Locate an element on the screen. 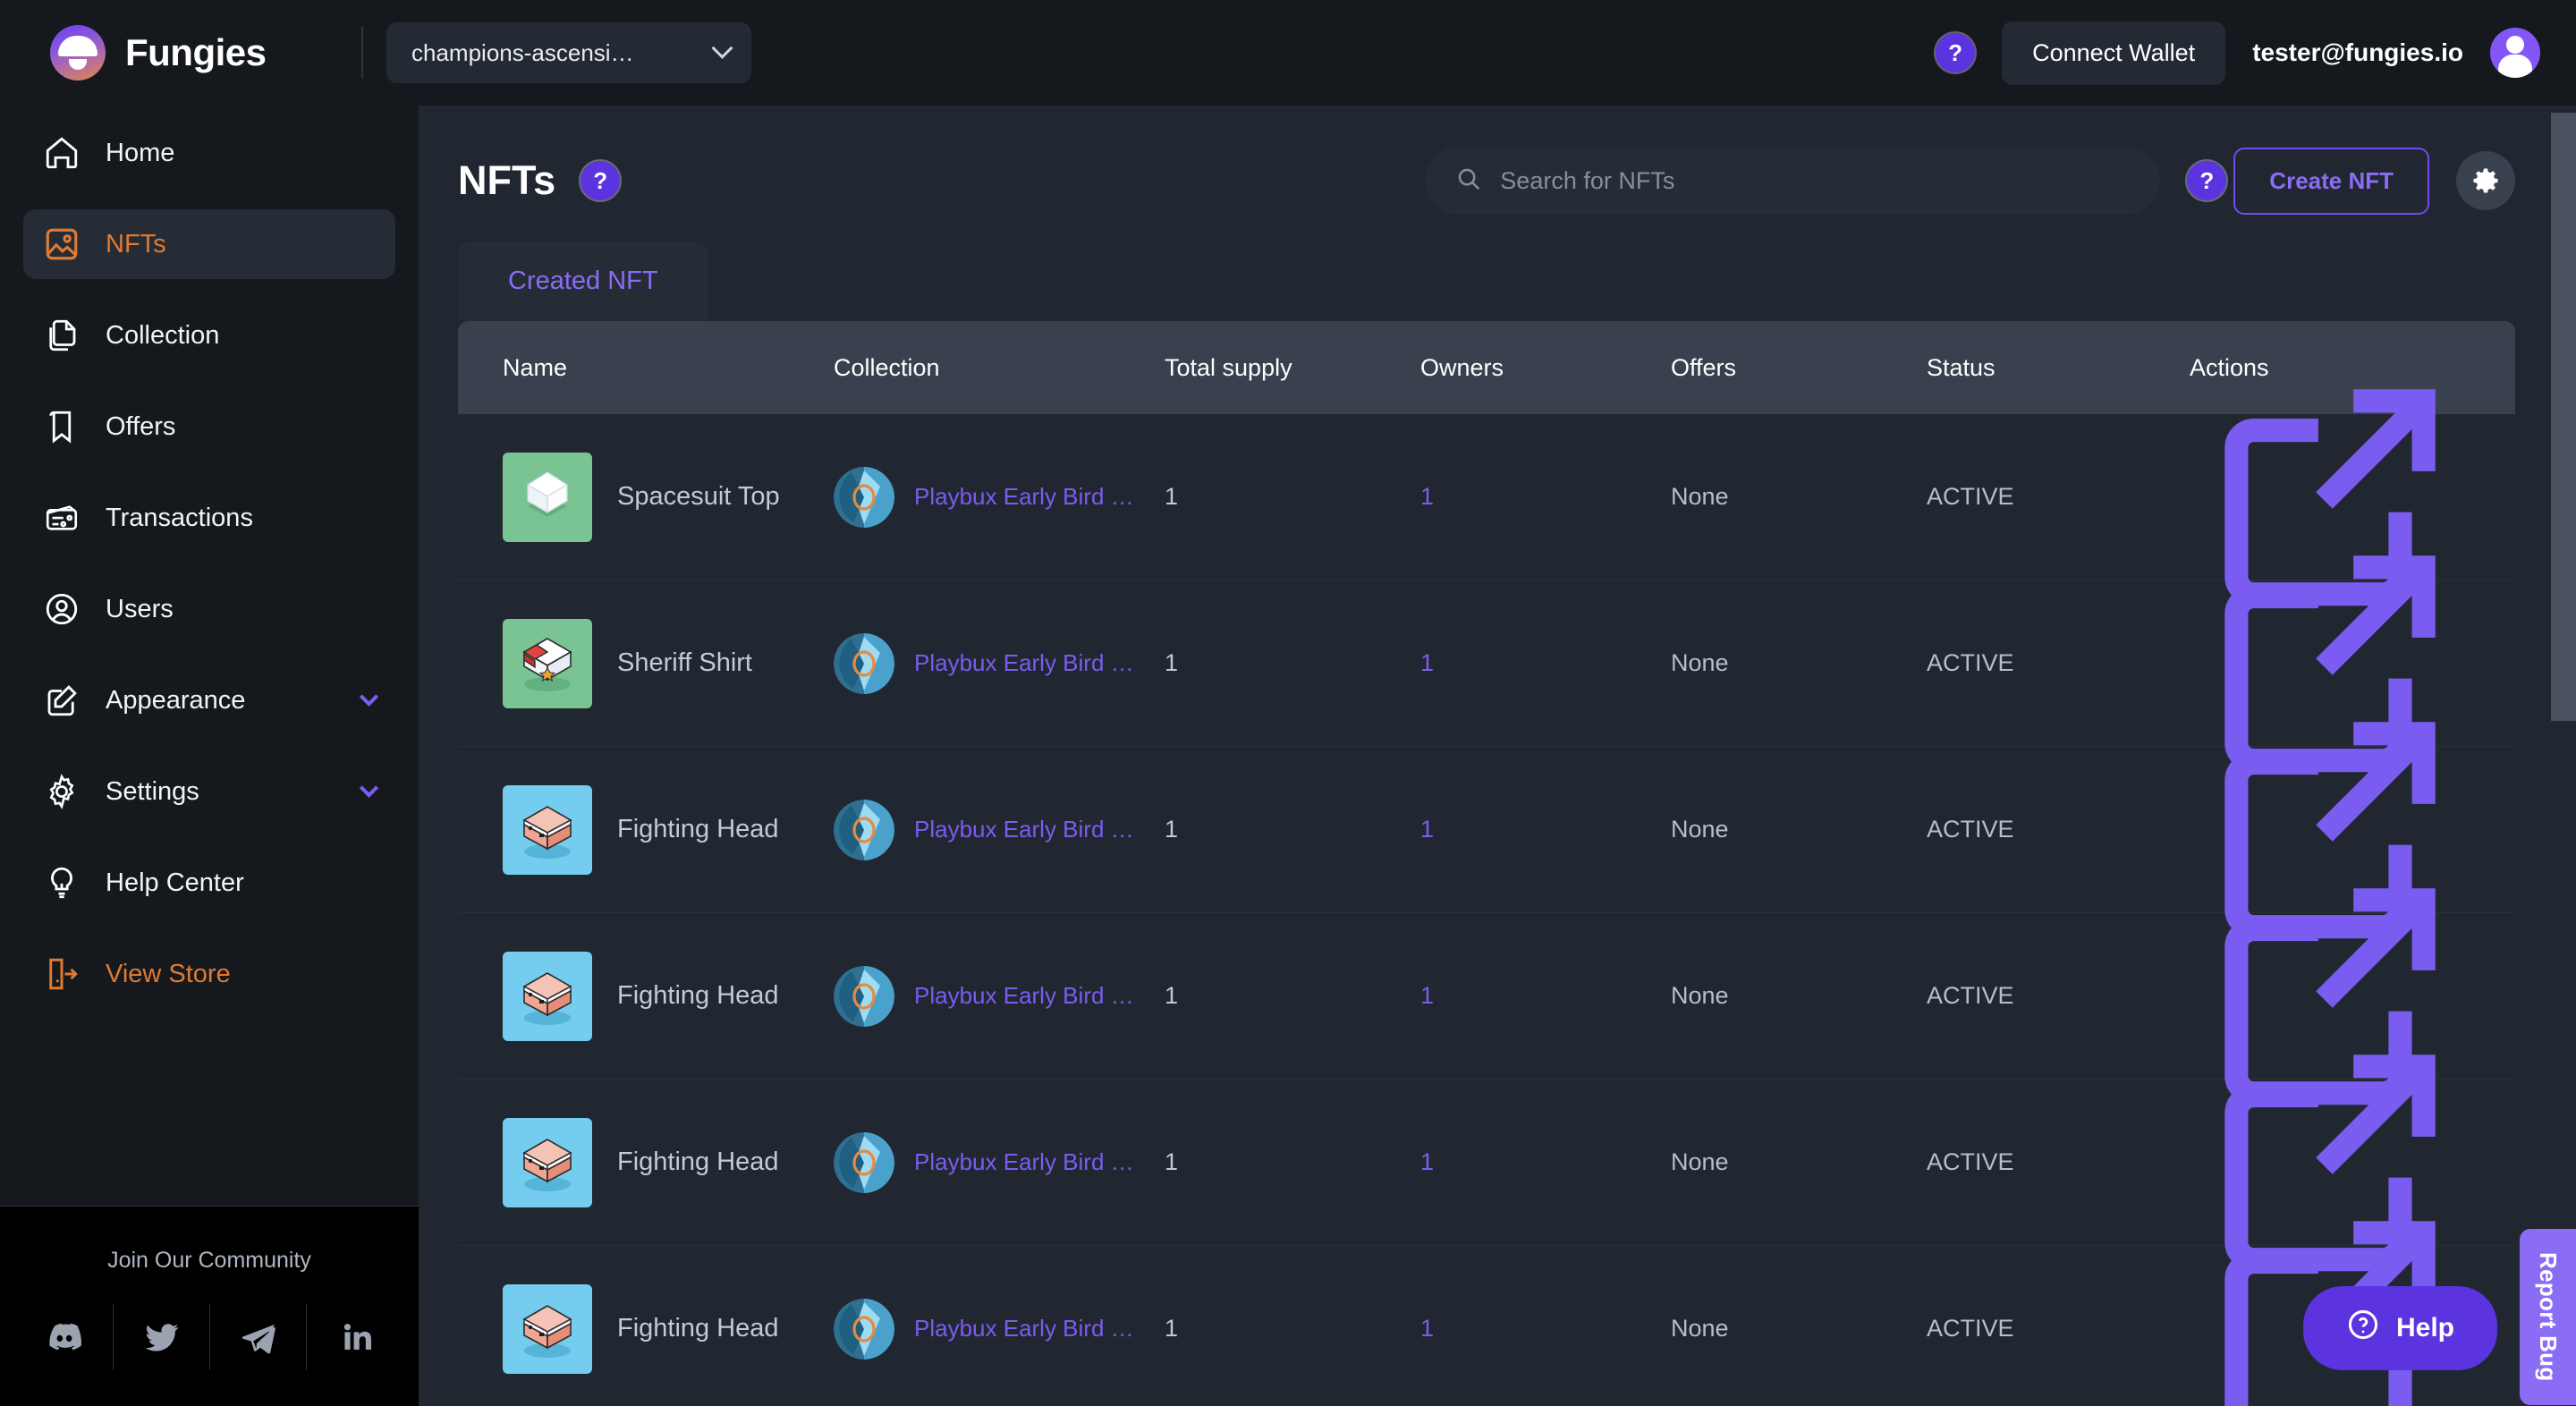 Image resolution: width=2576 pixels, height=1406 pixels. page-title: NFTs is located at coordinates (507, 180).